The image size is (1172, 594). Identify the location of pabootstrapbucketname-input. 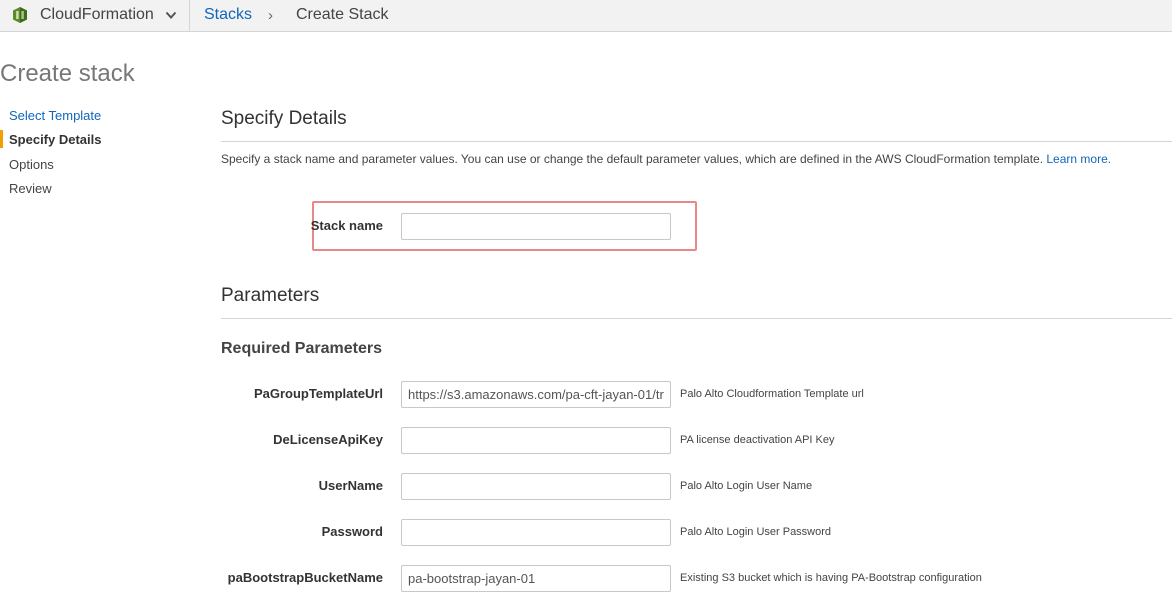
(536, 578).